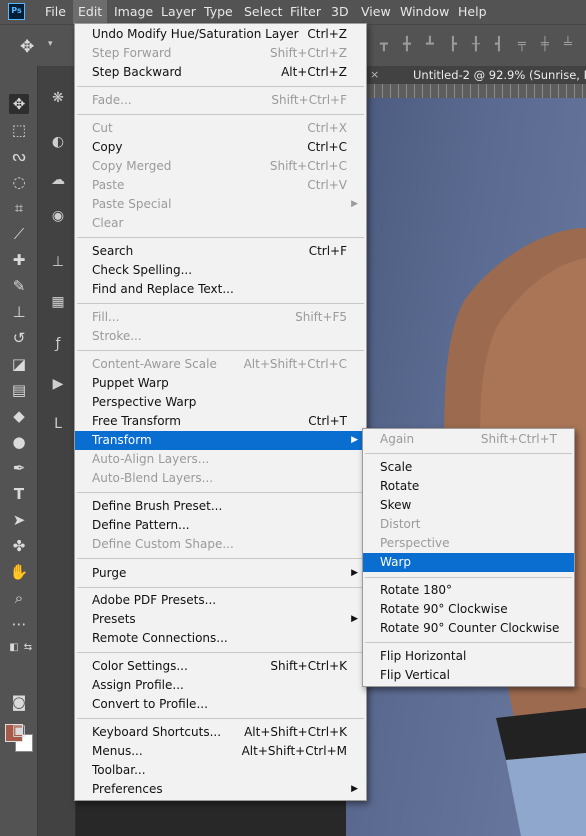 The image size is (586, 836). What do you see at coordinates (220, 128) in the screenshot?
I see `menu-item-cut: Cut Ctrl+X` at bounding box center [220, 128].